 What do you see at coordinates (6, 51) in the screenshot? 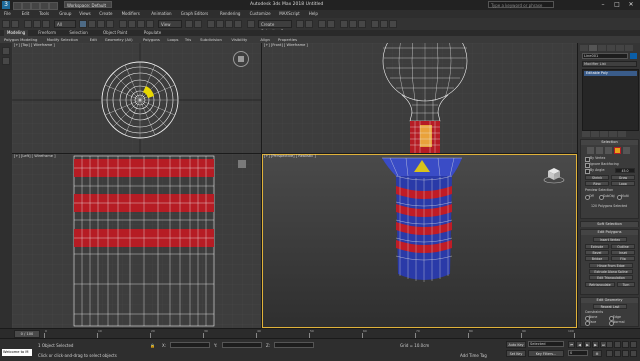
I see `scene-explorer-toggle-icon` at bounding box center [6, 51].